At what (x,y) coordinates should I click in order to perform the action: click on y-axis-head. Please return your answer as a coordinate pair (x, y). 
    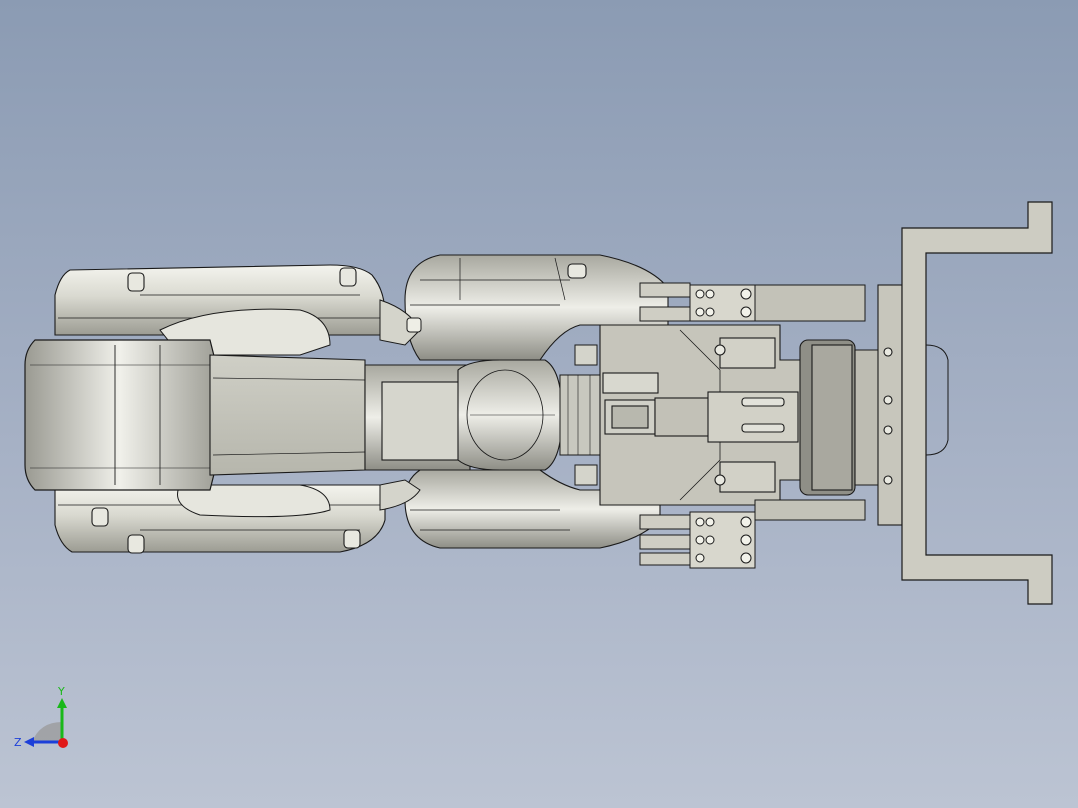
    Looking at the image, I should click on (62, 703).